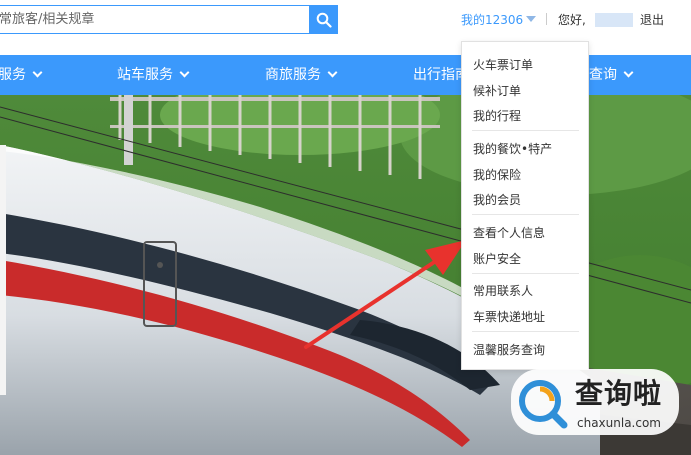  I want to click on nav-item-business-services: 商旅服务, so click(301, 75).